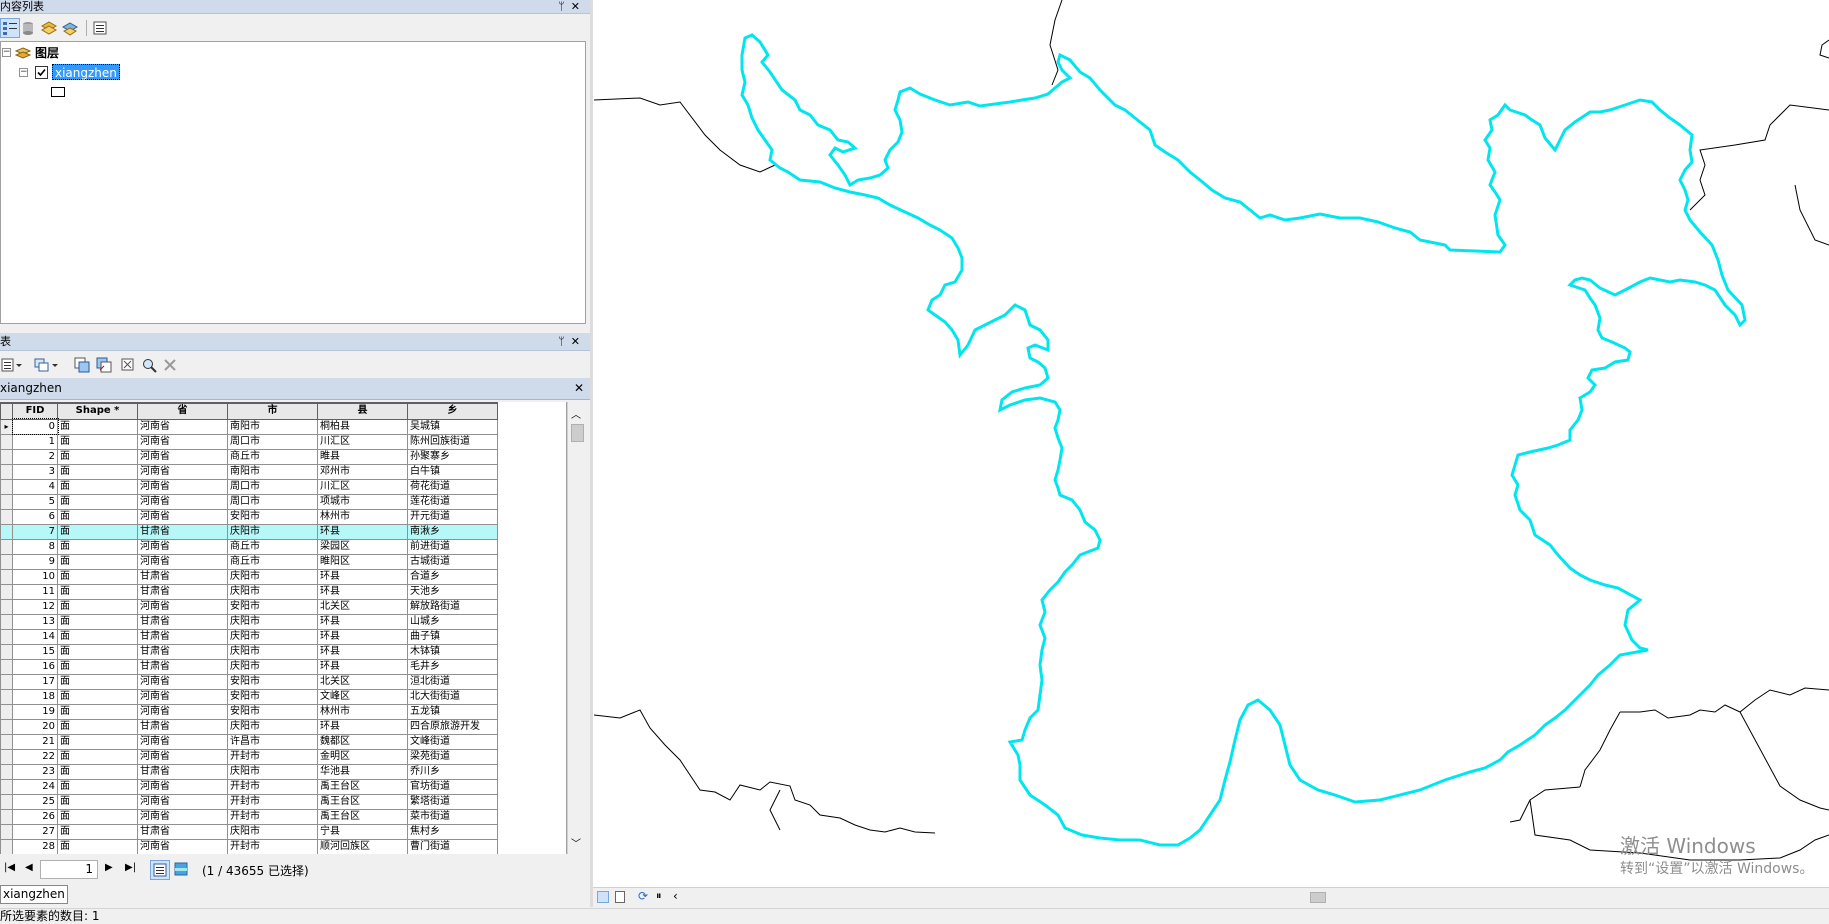 The height and width of the screenshot is (924, 1829). I want to click on cell-fid: 4, so click(35, 486).